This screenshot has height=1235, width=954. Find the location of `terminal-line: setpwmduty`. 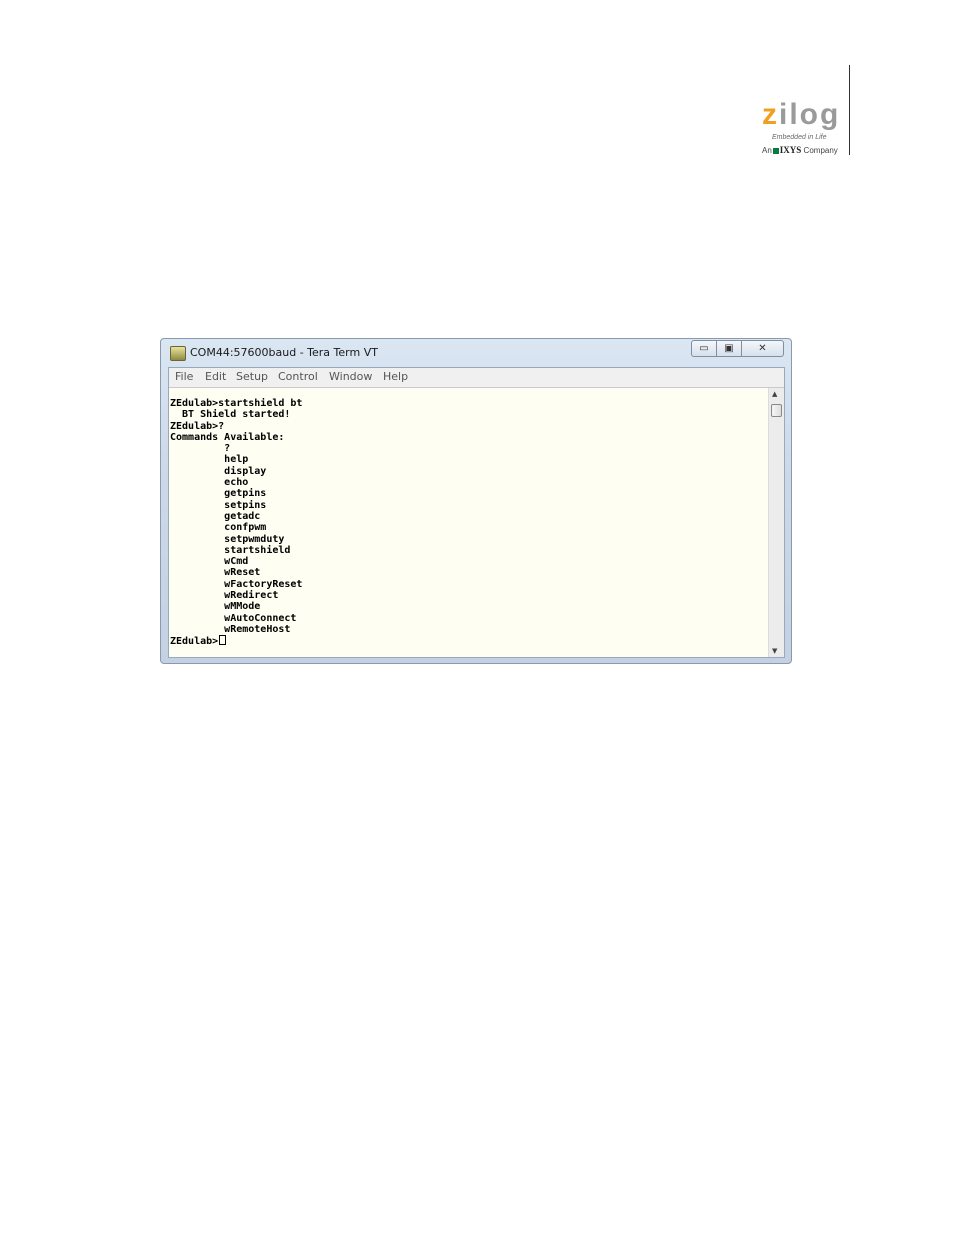

terminal-line: setpwmduty is located at coordinates (254, 539).